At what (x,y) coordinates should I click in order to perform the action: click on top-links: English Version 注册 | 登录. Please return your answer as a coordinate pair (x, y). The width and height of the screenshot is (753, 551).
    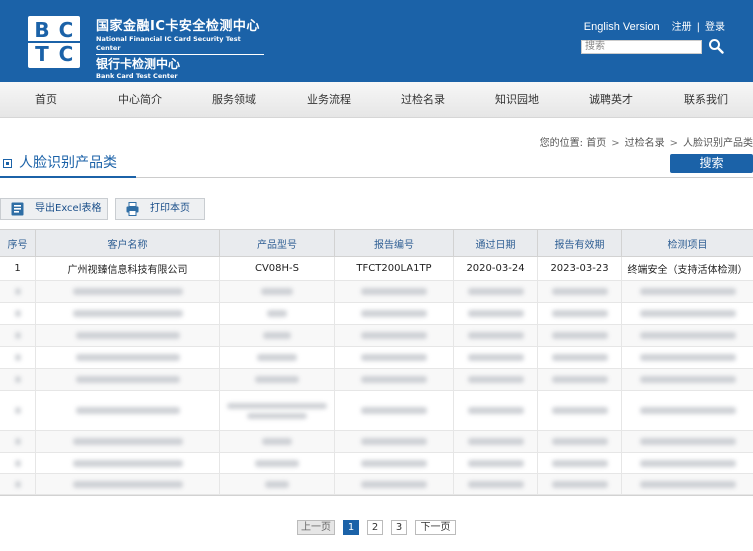
    Looking at the image, I should click on (654, 25).